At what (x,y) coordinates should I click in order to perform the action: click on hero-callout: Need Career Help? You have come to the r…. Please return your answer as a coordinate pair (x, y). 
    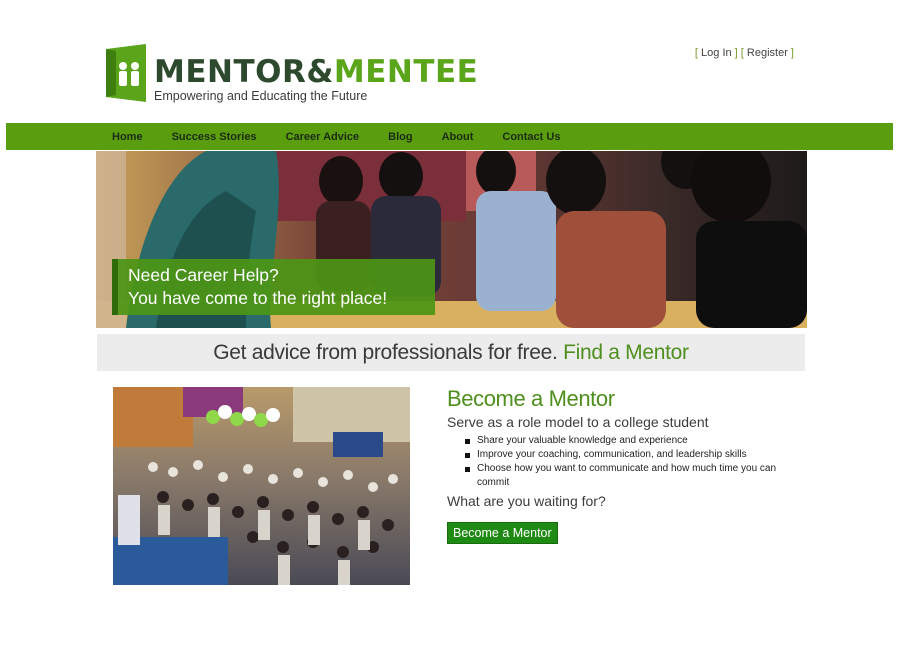
    Looking at the image, I should click on (273, 287).